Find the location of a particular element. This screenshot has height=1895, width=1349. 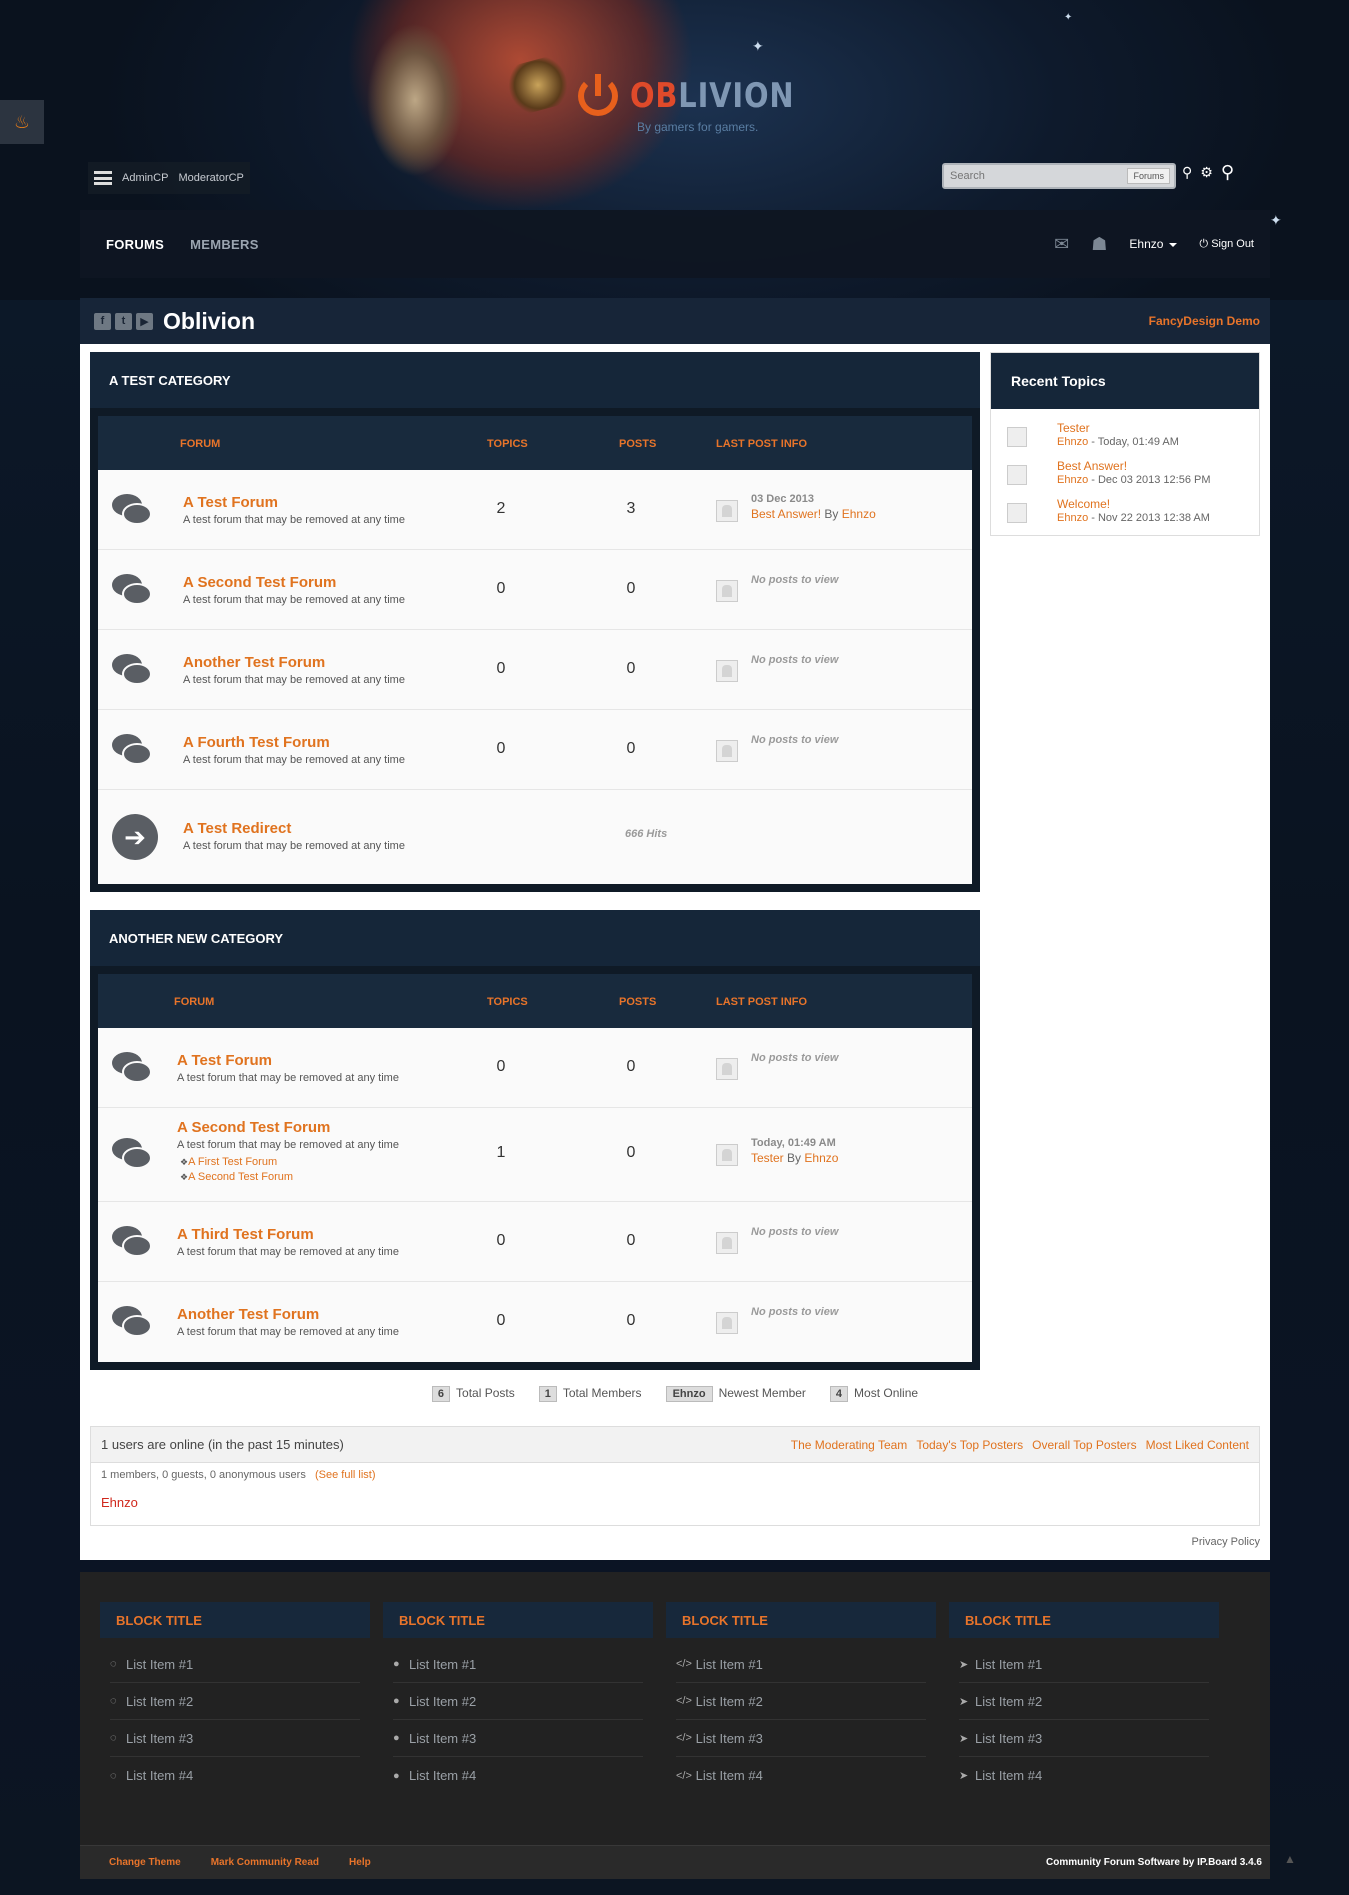

col-forum: FORUM is located at coordinates (200, 444).